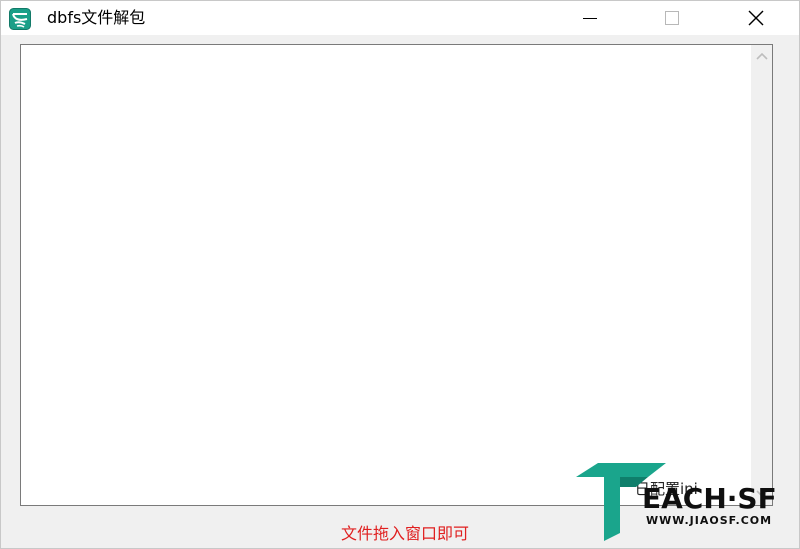 This screenshot has width=800, height=549. I want to click on window-title: dbfs文件解包, so click(96, 17).